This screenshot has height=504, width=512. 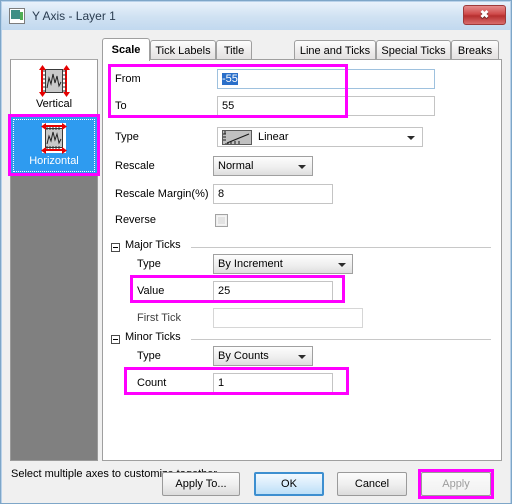 What do you see at coordinates (475, 50) in the screenshot?
I see `tab-breaks: Breaks` at bounding box center [475, 50].